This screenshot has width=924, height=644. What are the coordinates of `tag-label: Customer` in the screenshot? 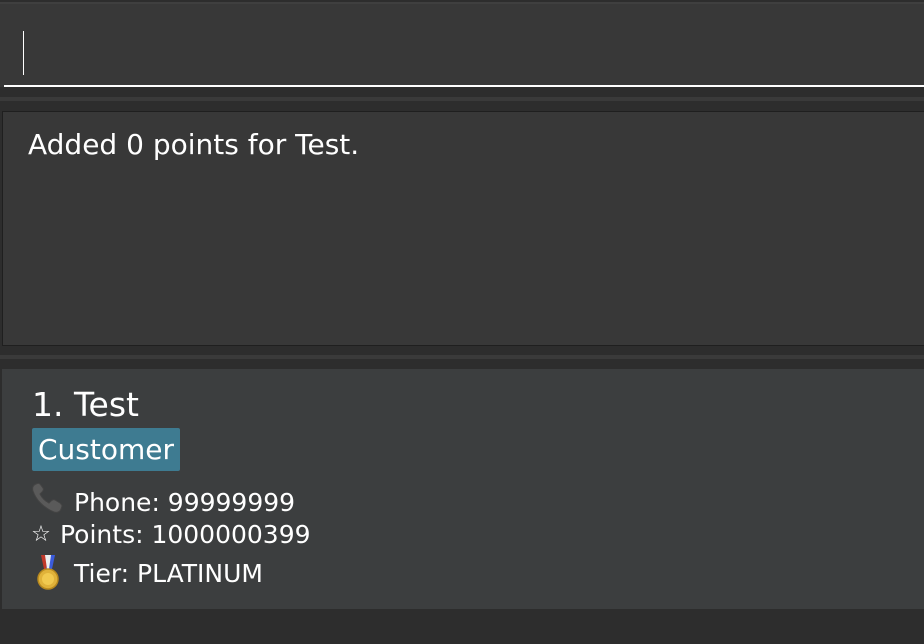 It's located at (106, 449).